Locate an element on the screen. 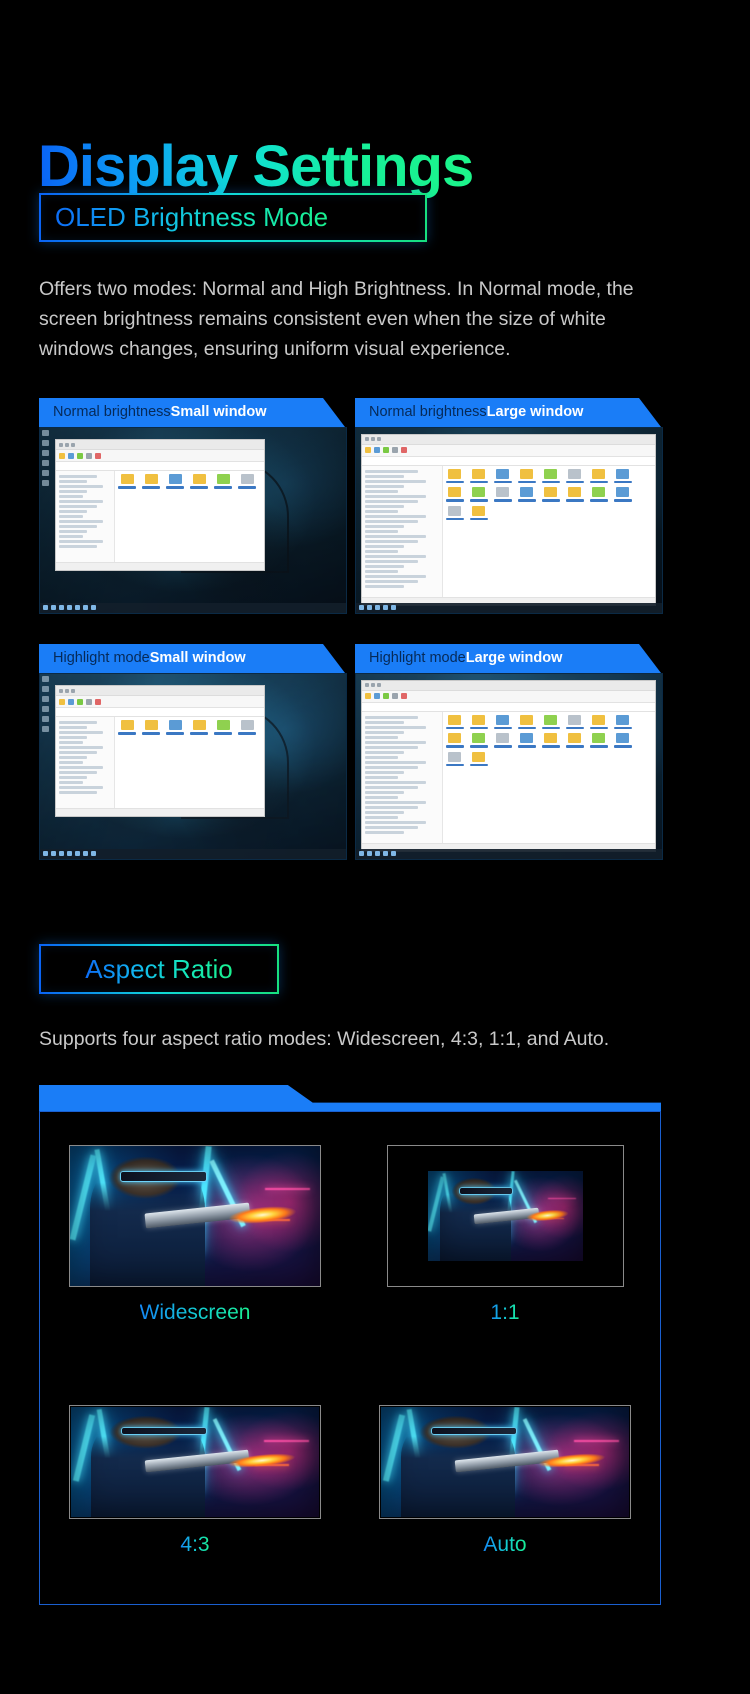 This screenshot has width=750, height=1694. aspect-ratio-item-4-3: 4:3 is located at coordinates (195, 1481).